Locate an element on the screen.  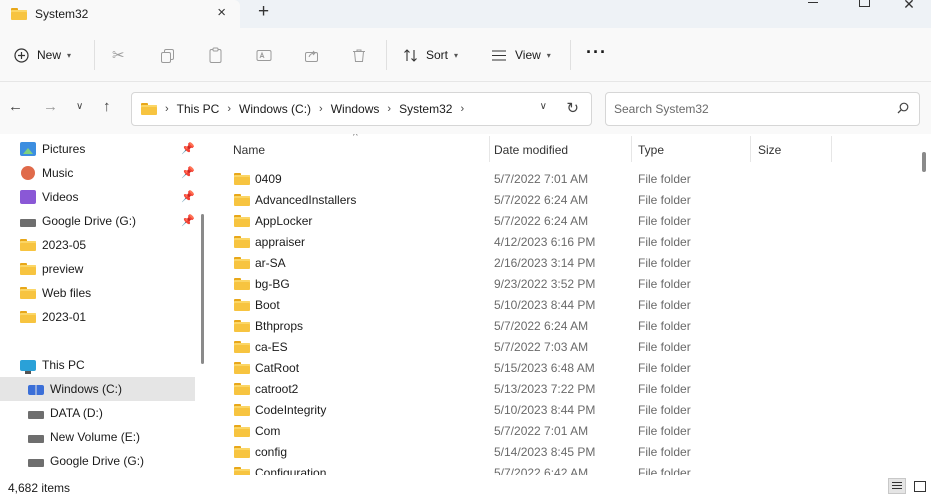
minimize-button is located at coordinates (813, 5).